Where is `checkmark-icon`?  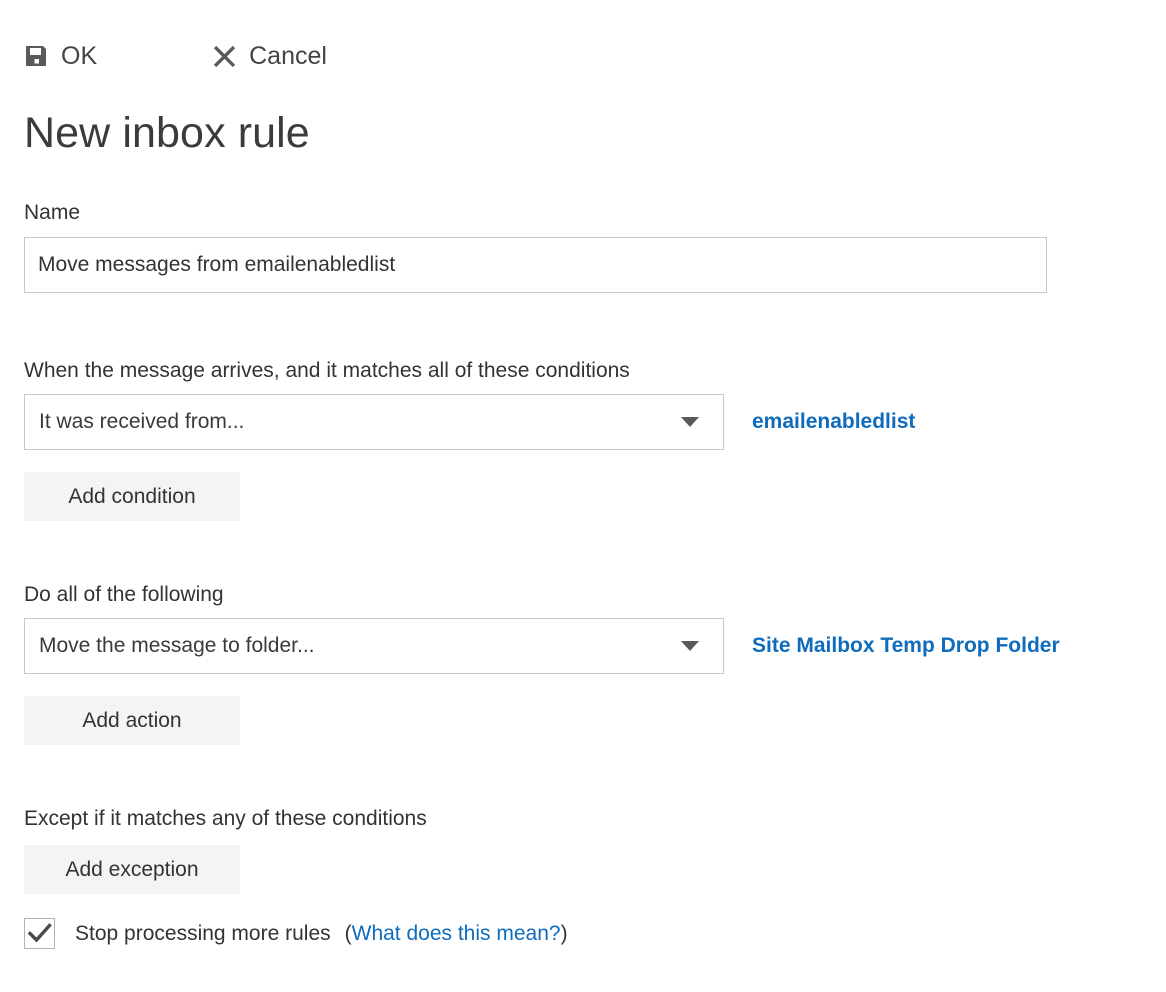
checkmark-icon is located at coordinates (40, 933).